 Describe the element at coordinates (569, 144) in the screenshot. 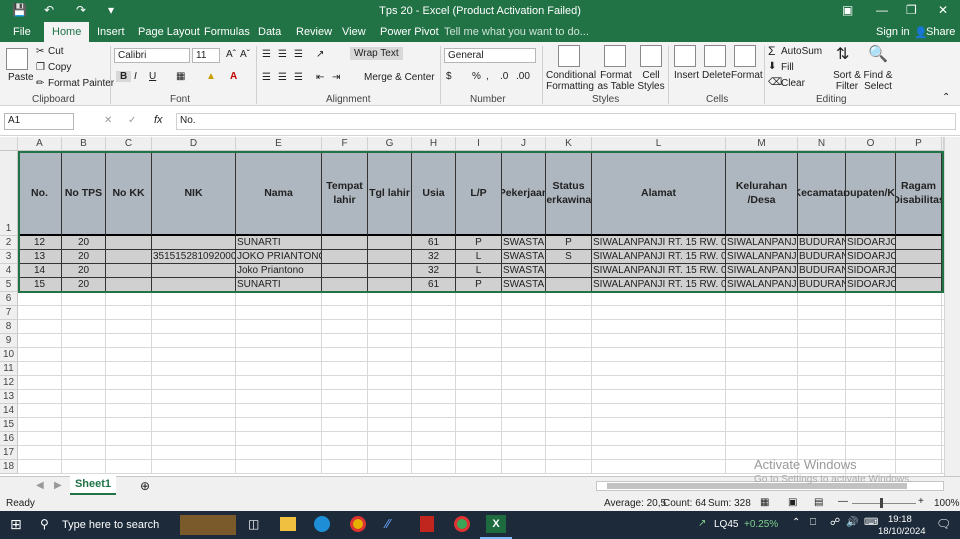

I see `column-header: K` at that location.